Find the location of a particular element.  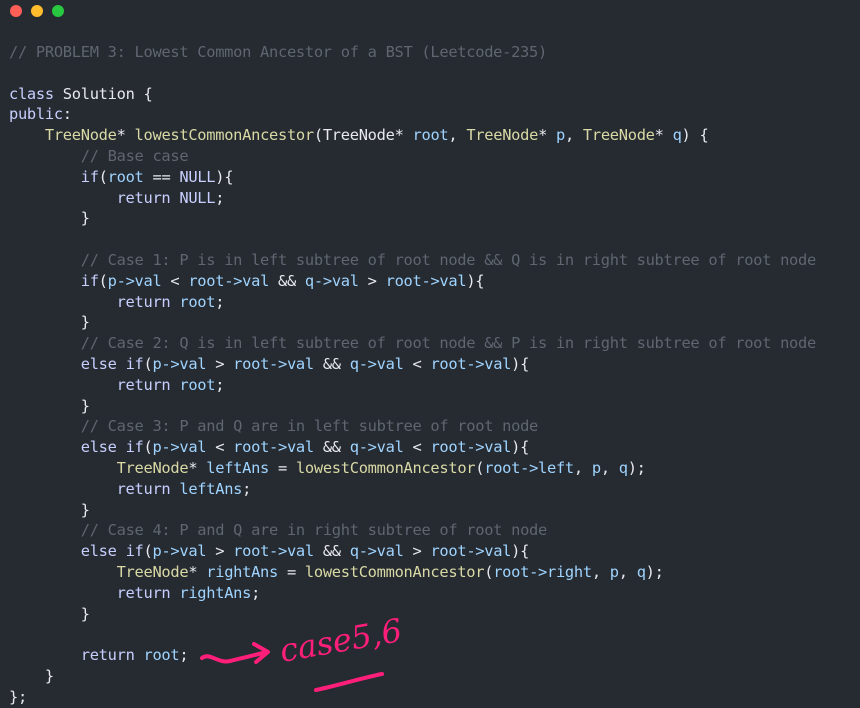

code-token: : is located at coordinates (67, 114).